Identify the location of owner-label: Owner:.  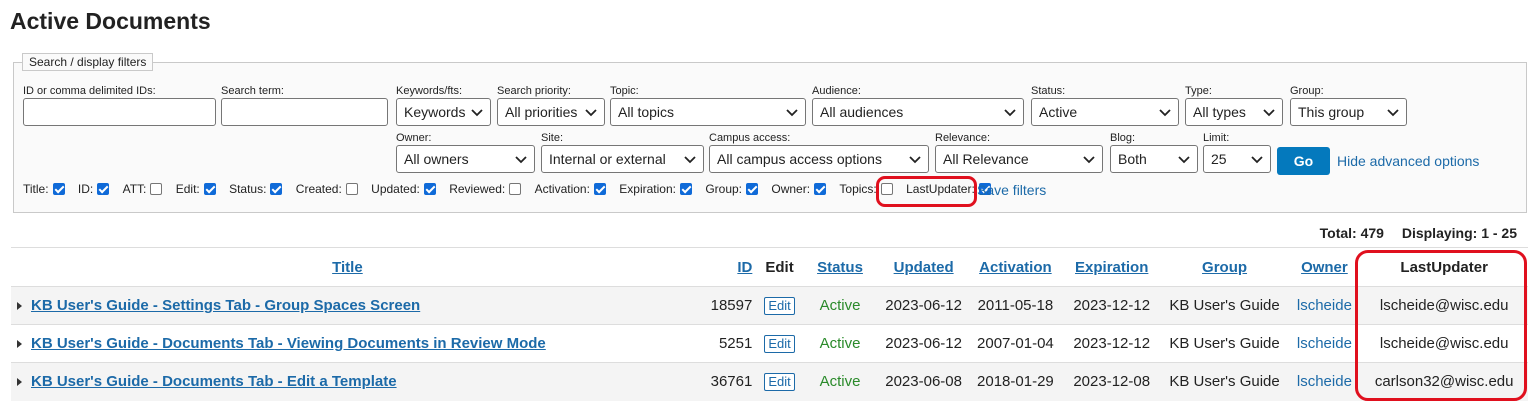
(414, 138).